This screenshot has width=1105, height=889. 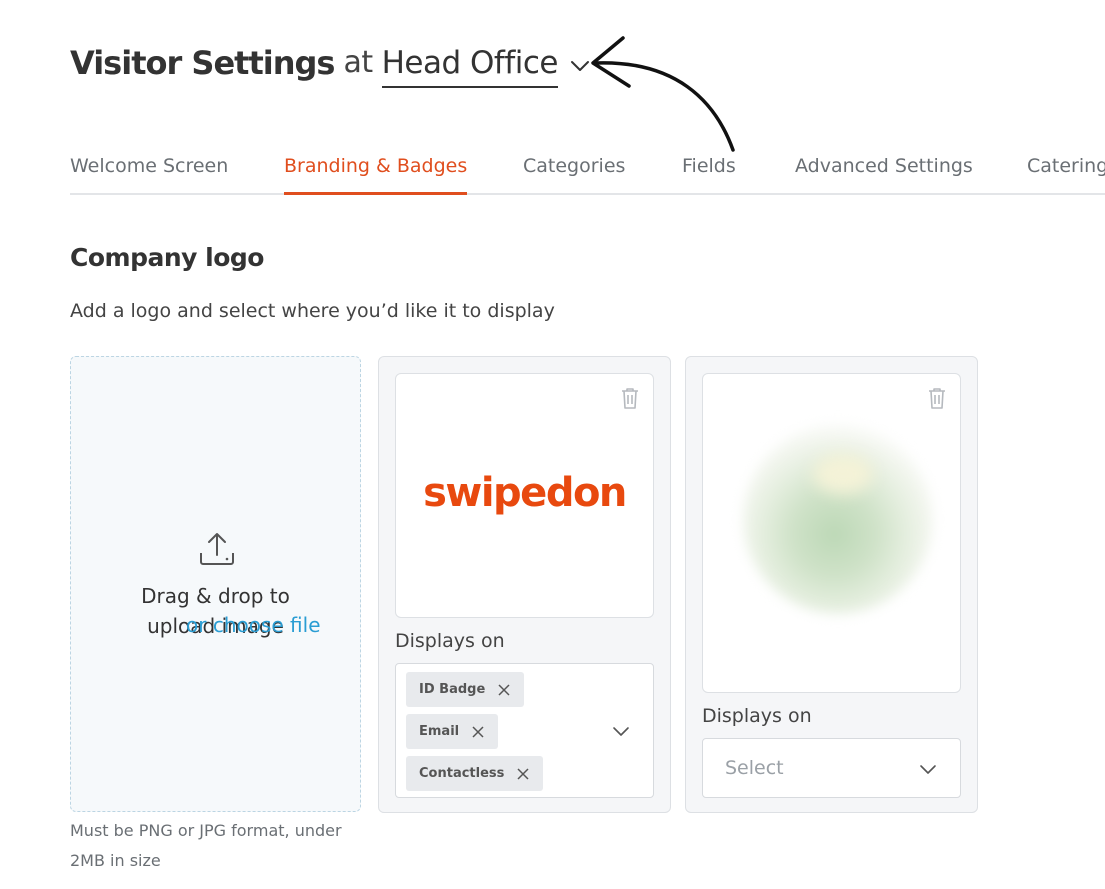 I want to click on chip-label: ID Badge, so click(x=452, y=689).